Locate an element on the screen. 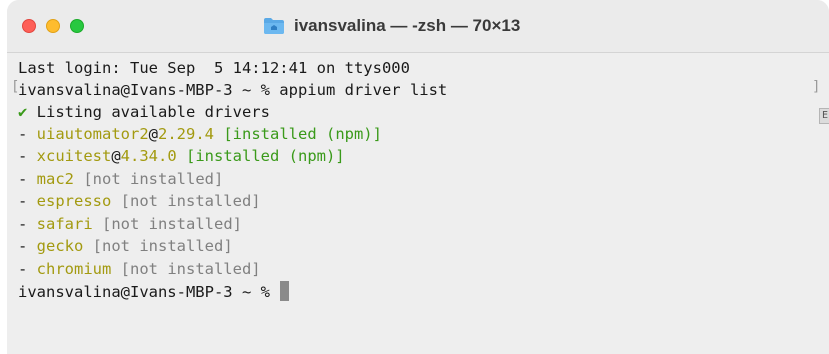  text-cursor is located at coordinates (285, 291).